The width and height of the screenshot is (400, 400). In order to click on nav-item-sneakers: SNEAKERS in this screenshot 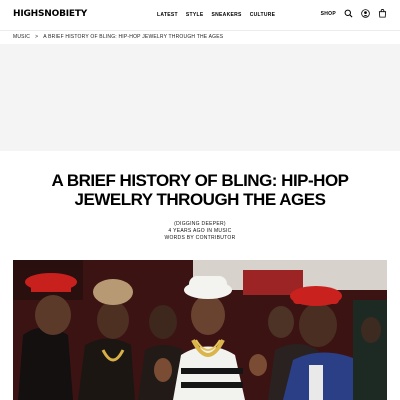, I will do `click(227, 15)`.